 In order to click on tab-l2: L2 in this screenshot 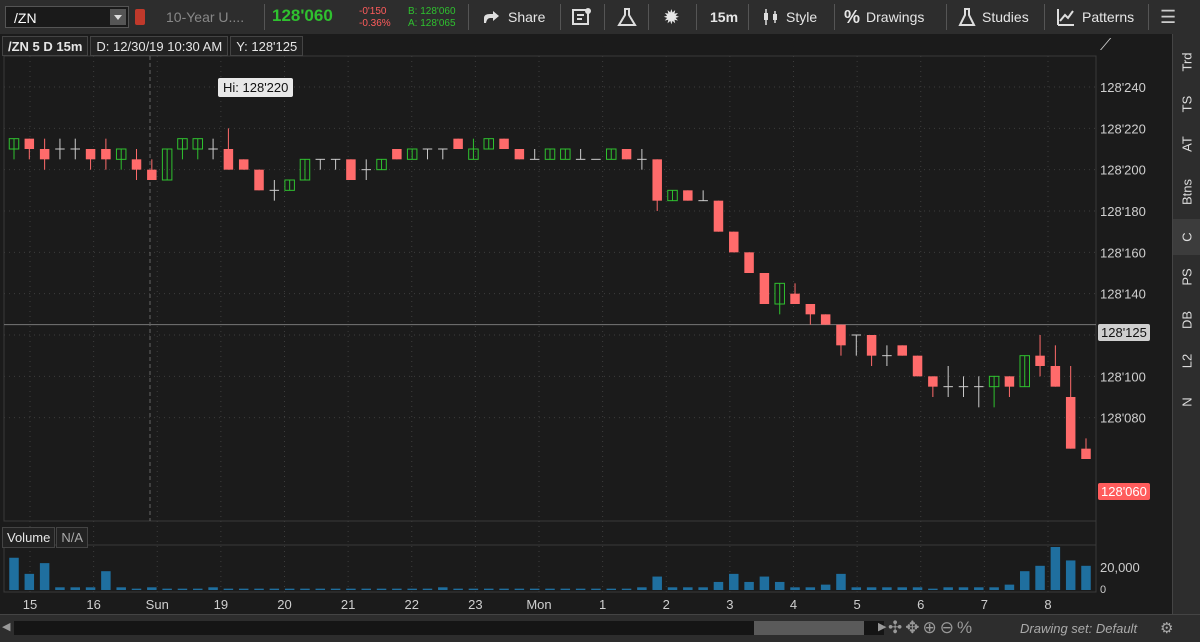, I will do `click(1186, 361)`.